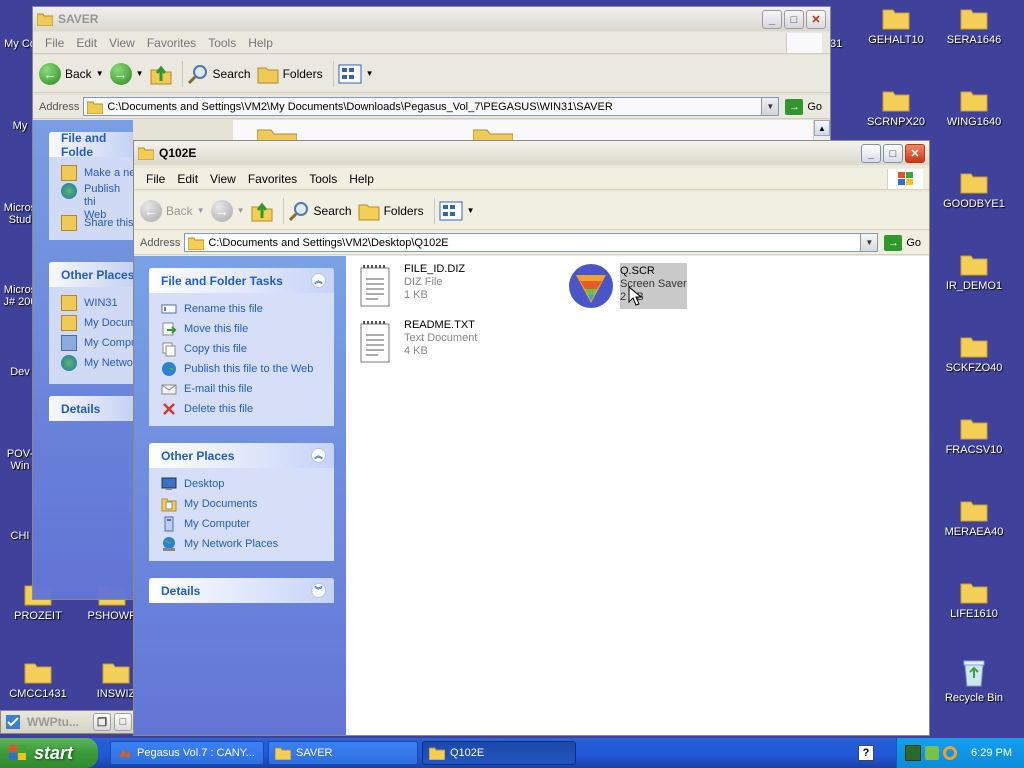 Image resolution: width=1024 pixels, height=768 pixels. I want to click on desktop-icon-life1610: LIFE1610, so click(974, 600).